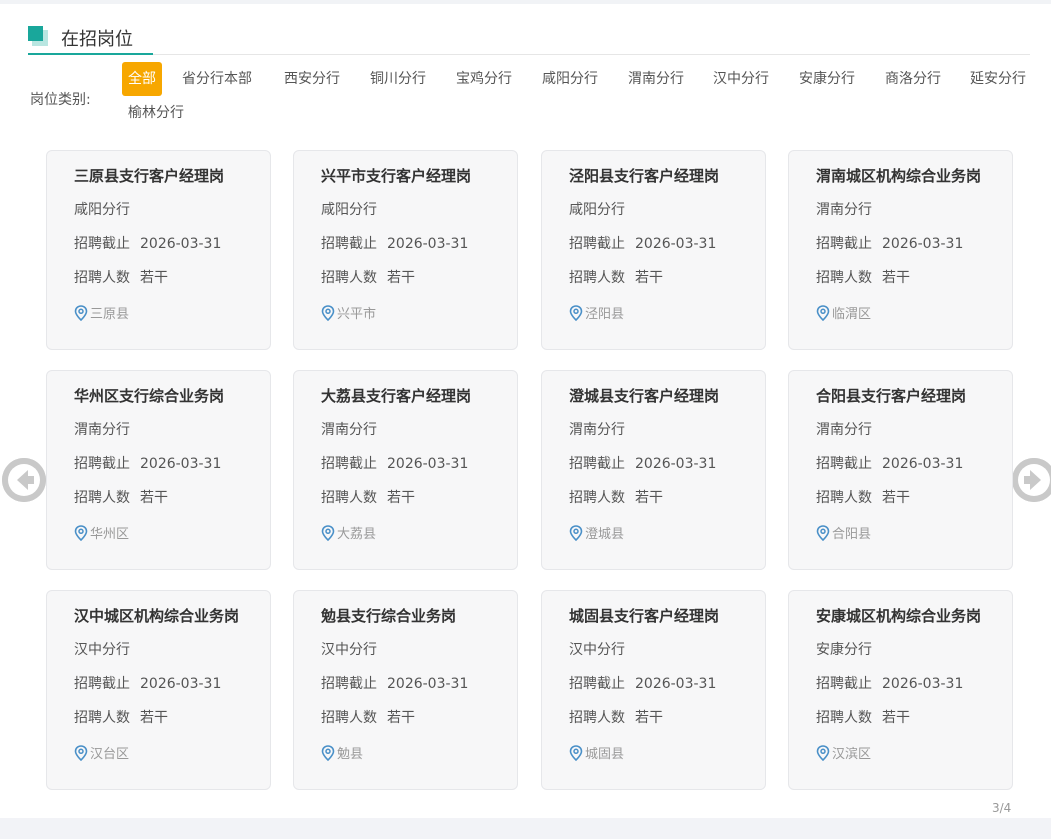 This screenshot has height=839, width=1051. What do you see at coordinates (484, 79) in the screenshot?
I see `filter-tab-baoji: 宝鸡分行` at bounding box center [484, 79].